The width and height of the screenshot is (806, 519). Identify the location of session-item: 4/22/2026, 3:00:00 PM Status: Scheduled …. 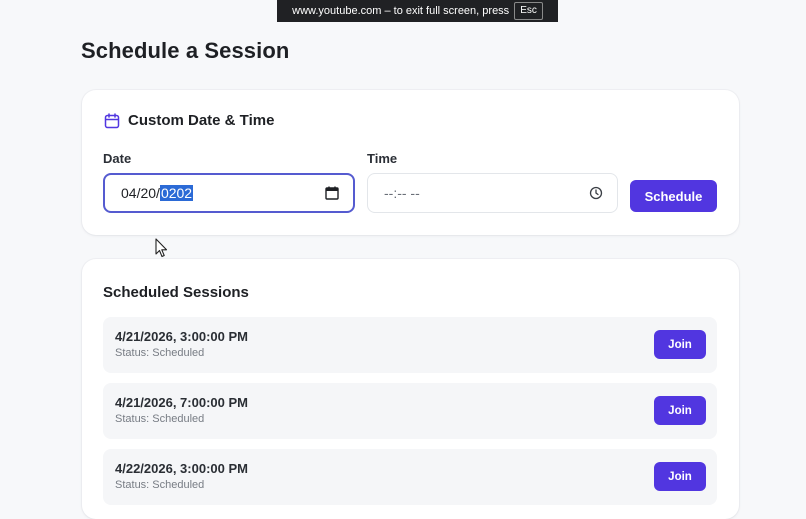
(410, 477).